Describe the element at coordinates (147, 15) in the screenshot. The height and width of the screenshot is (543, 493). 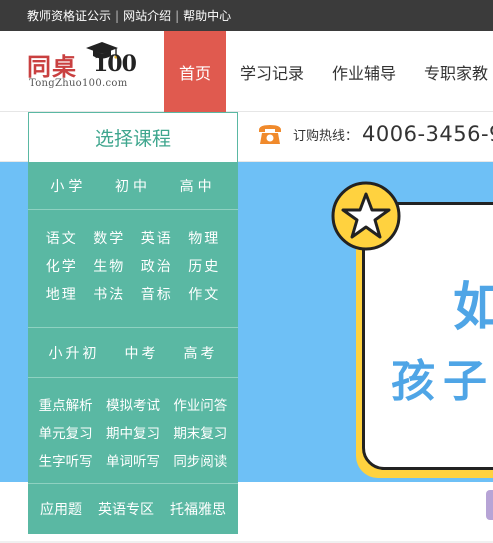
I see `link-site-intro: 网站介绍` at that location.